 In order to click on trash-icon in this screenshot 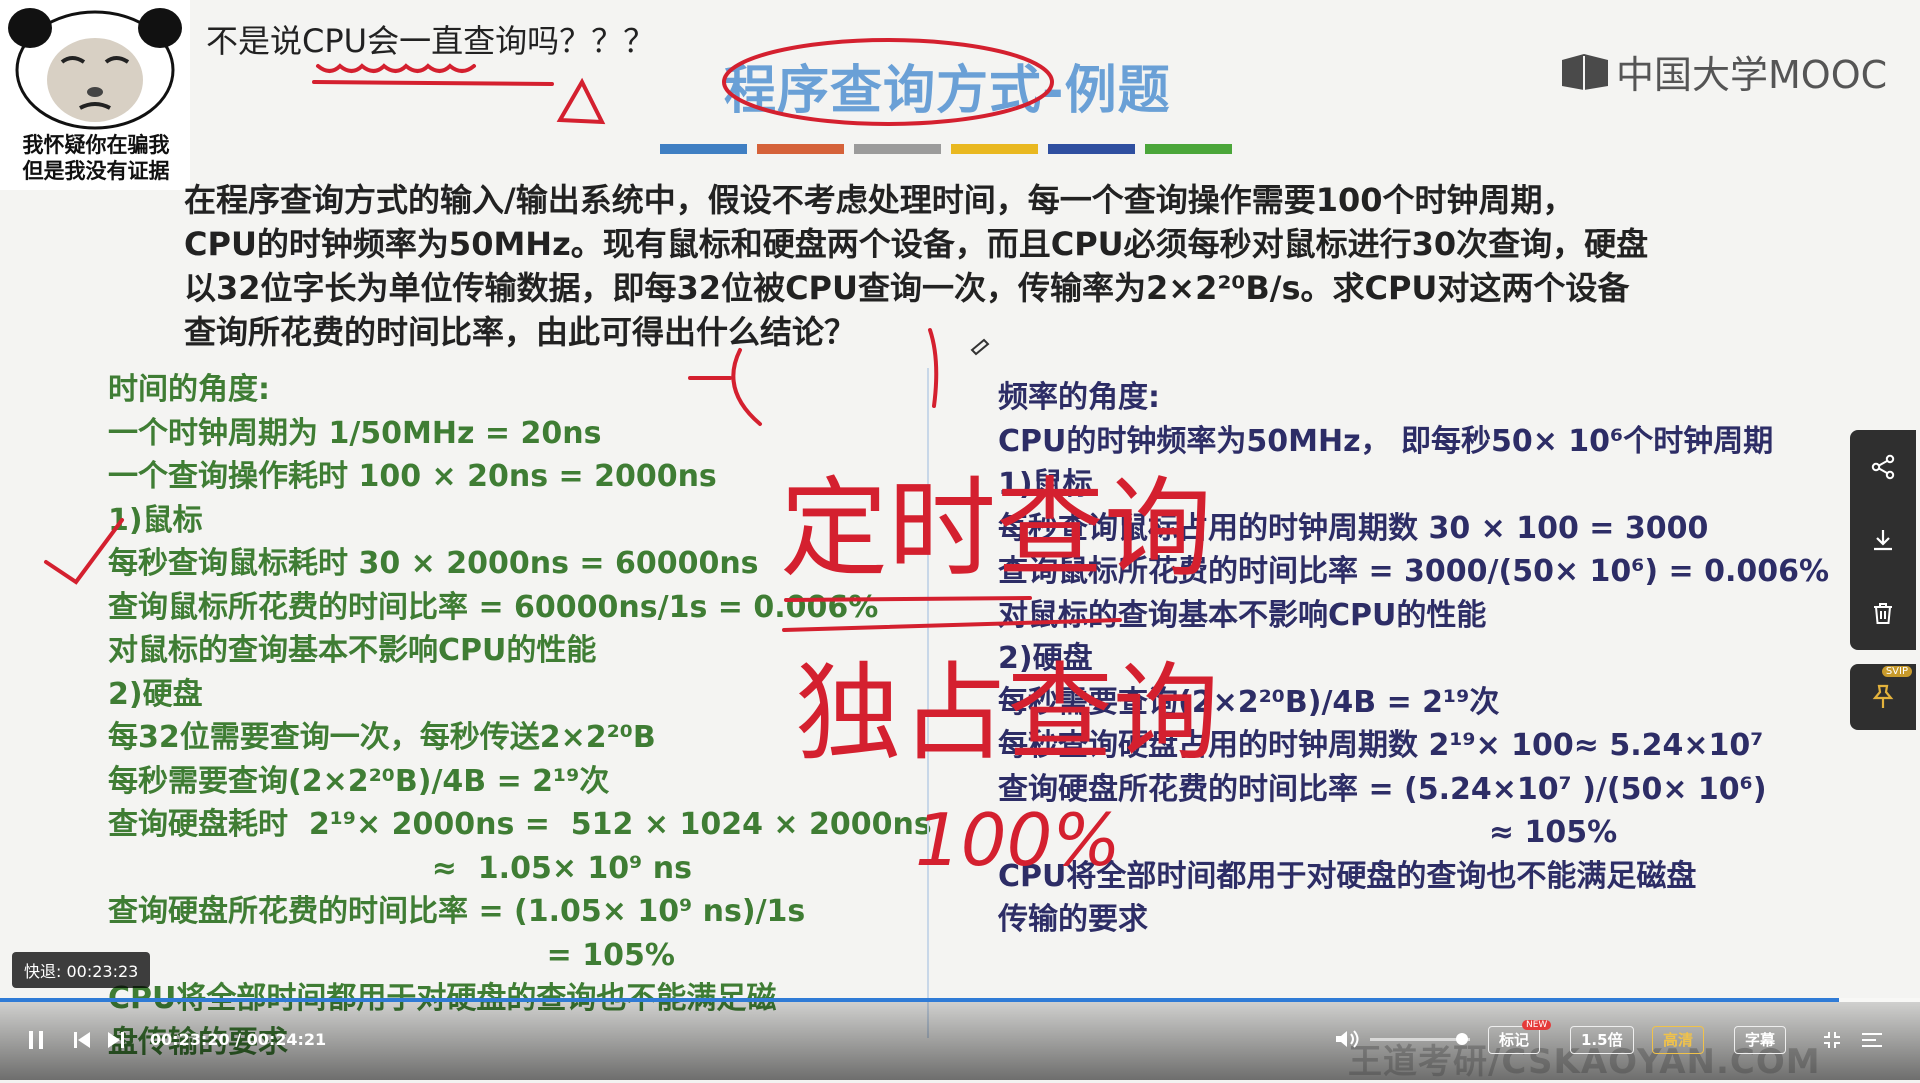, I will do `click(1883, 613)`.